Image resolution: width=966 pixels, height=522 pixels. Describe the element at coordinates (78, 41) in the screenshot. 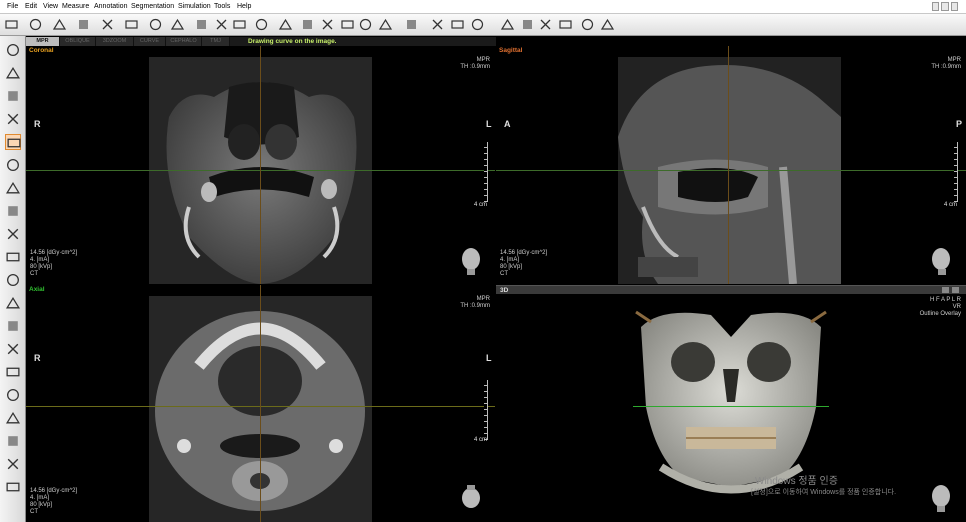

I see `tab-oblique: OBLIQUE` at that location.